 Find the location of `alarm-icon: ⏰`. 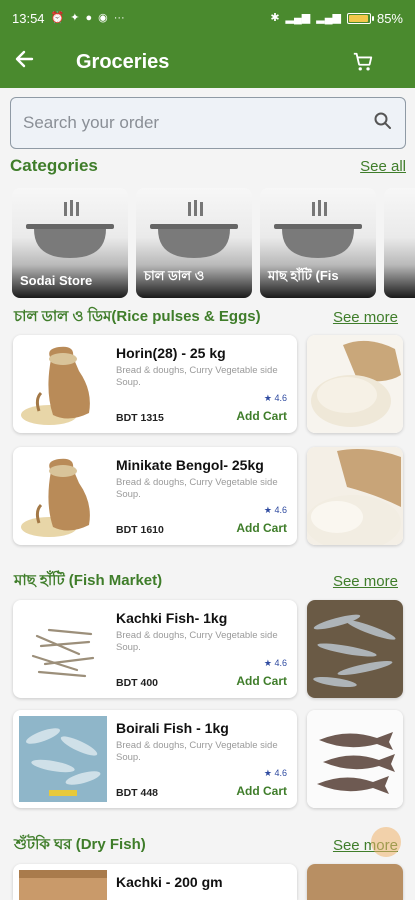

alarm-icon: ⏰ is located at coordinates (57, 17).